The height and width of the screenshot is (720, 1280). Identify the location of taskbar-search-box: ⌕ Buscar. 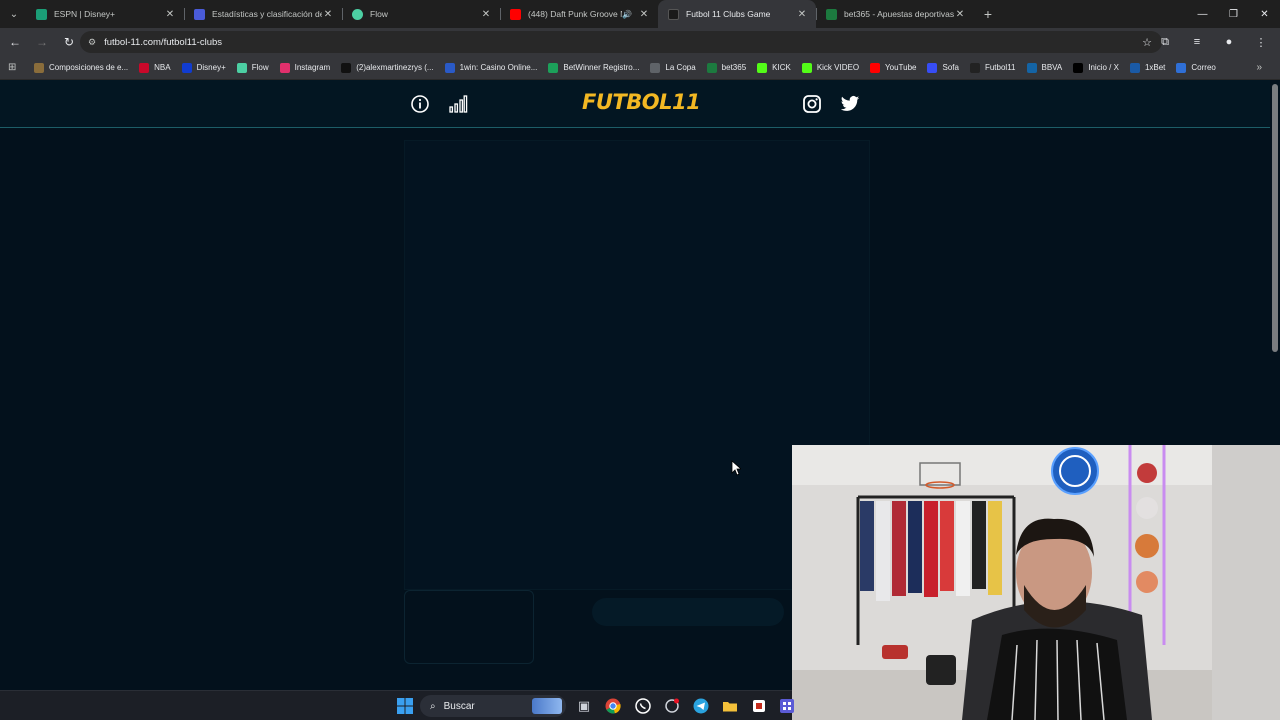
(493, 706).